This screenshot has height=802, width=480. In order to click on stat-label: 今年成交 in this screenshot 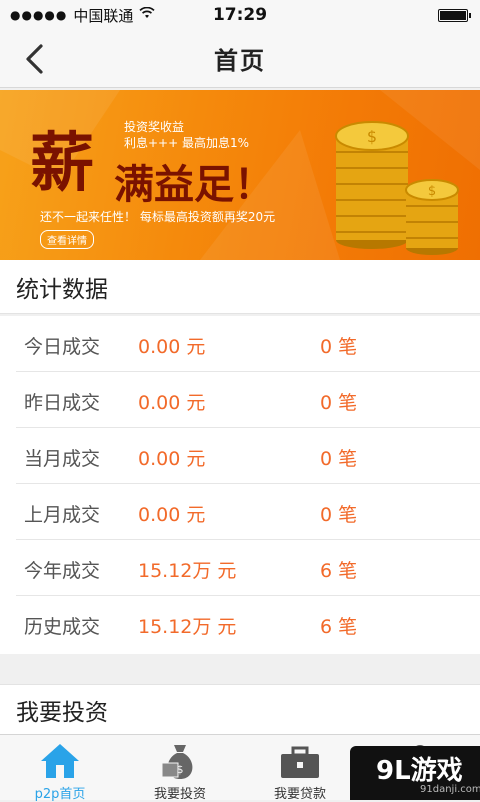, I will do `click(62, 571)`.